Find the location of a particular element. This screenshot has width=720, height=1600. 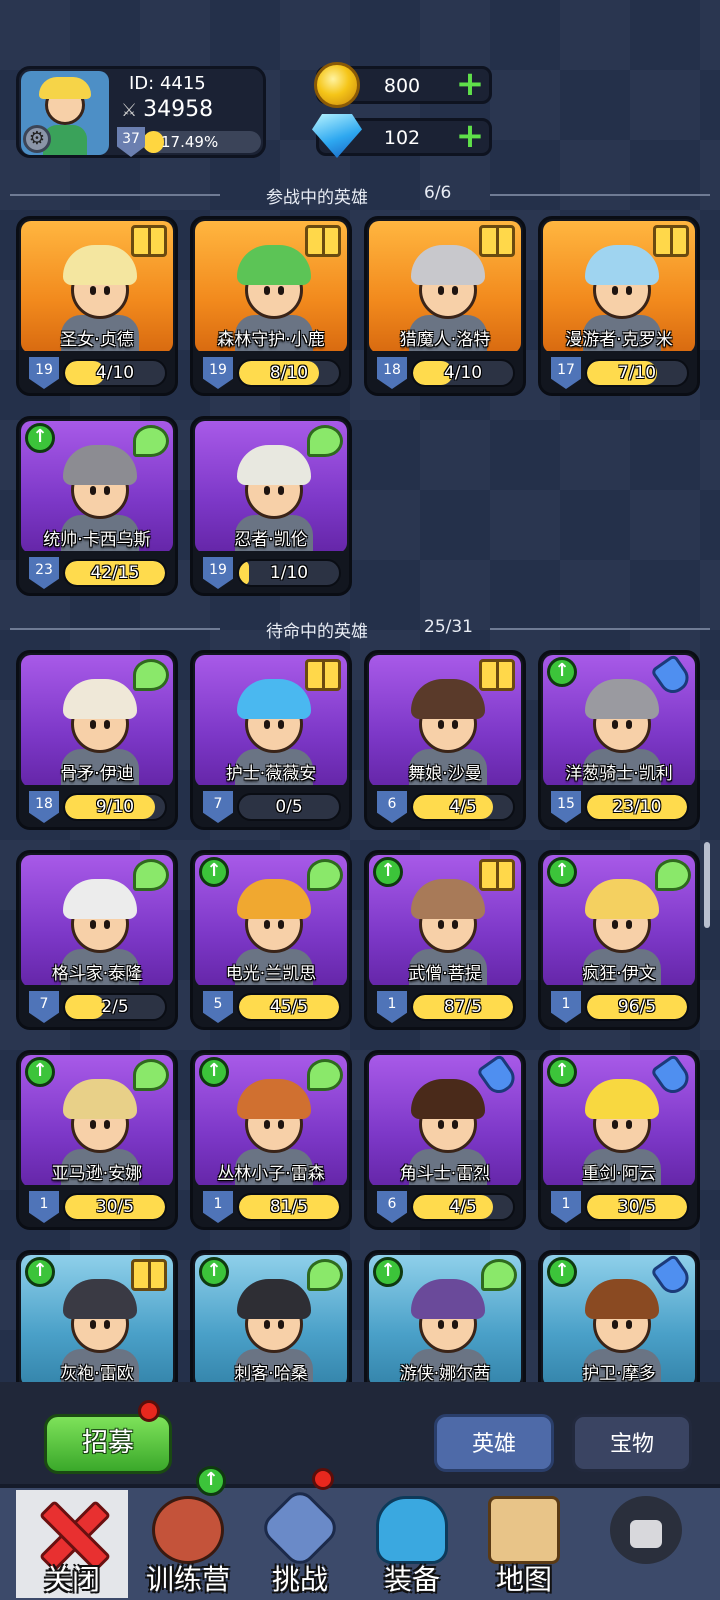

hero-shard-bar: 4/10 is located at coordinates (115, 373).